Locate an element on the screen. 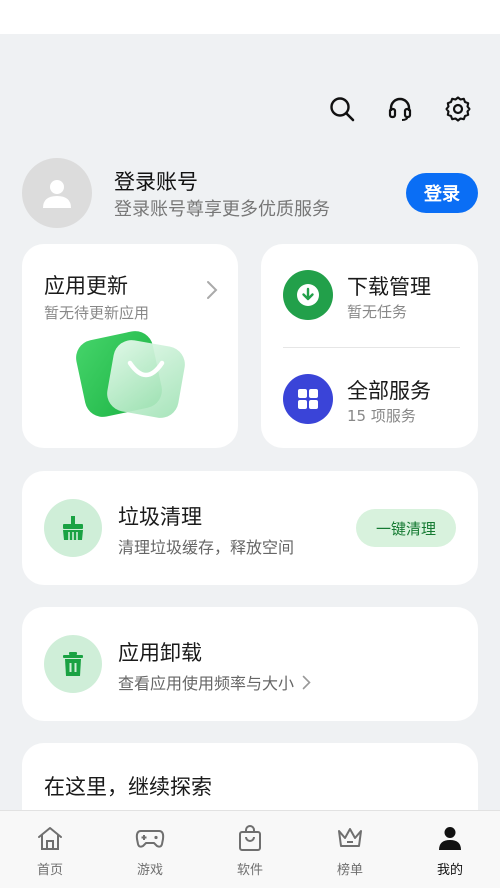  one-click-clean-button: 一键清理 is located at coordinates (406, 528).